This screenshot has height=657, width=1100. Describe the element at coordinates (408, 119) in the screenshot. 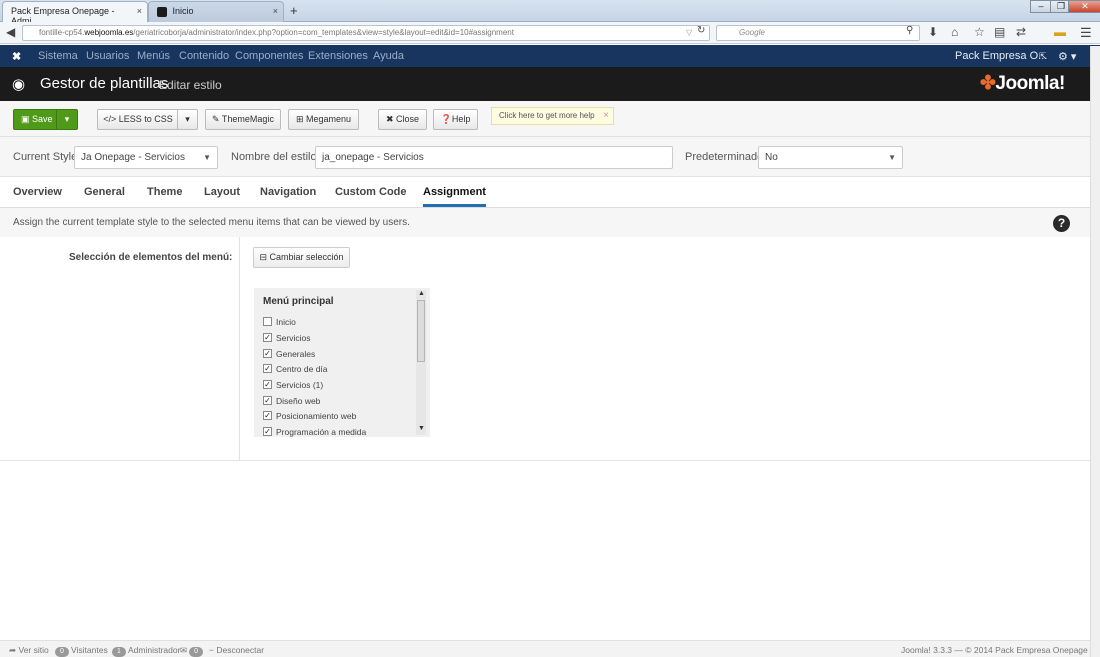

I see `close-label: Close` at that location.